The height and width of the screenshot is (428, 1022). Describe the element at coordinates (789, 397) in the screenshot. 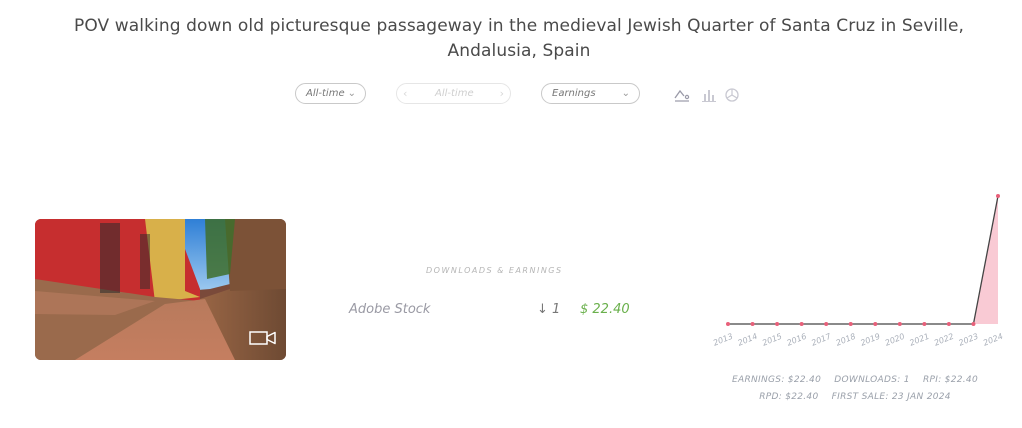

I see `stat-rpd: RPD: $22.40` at that location.